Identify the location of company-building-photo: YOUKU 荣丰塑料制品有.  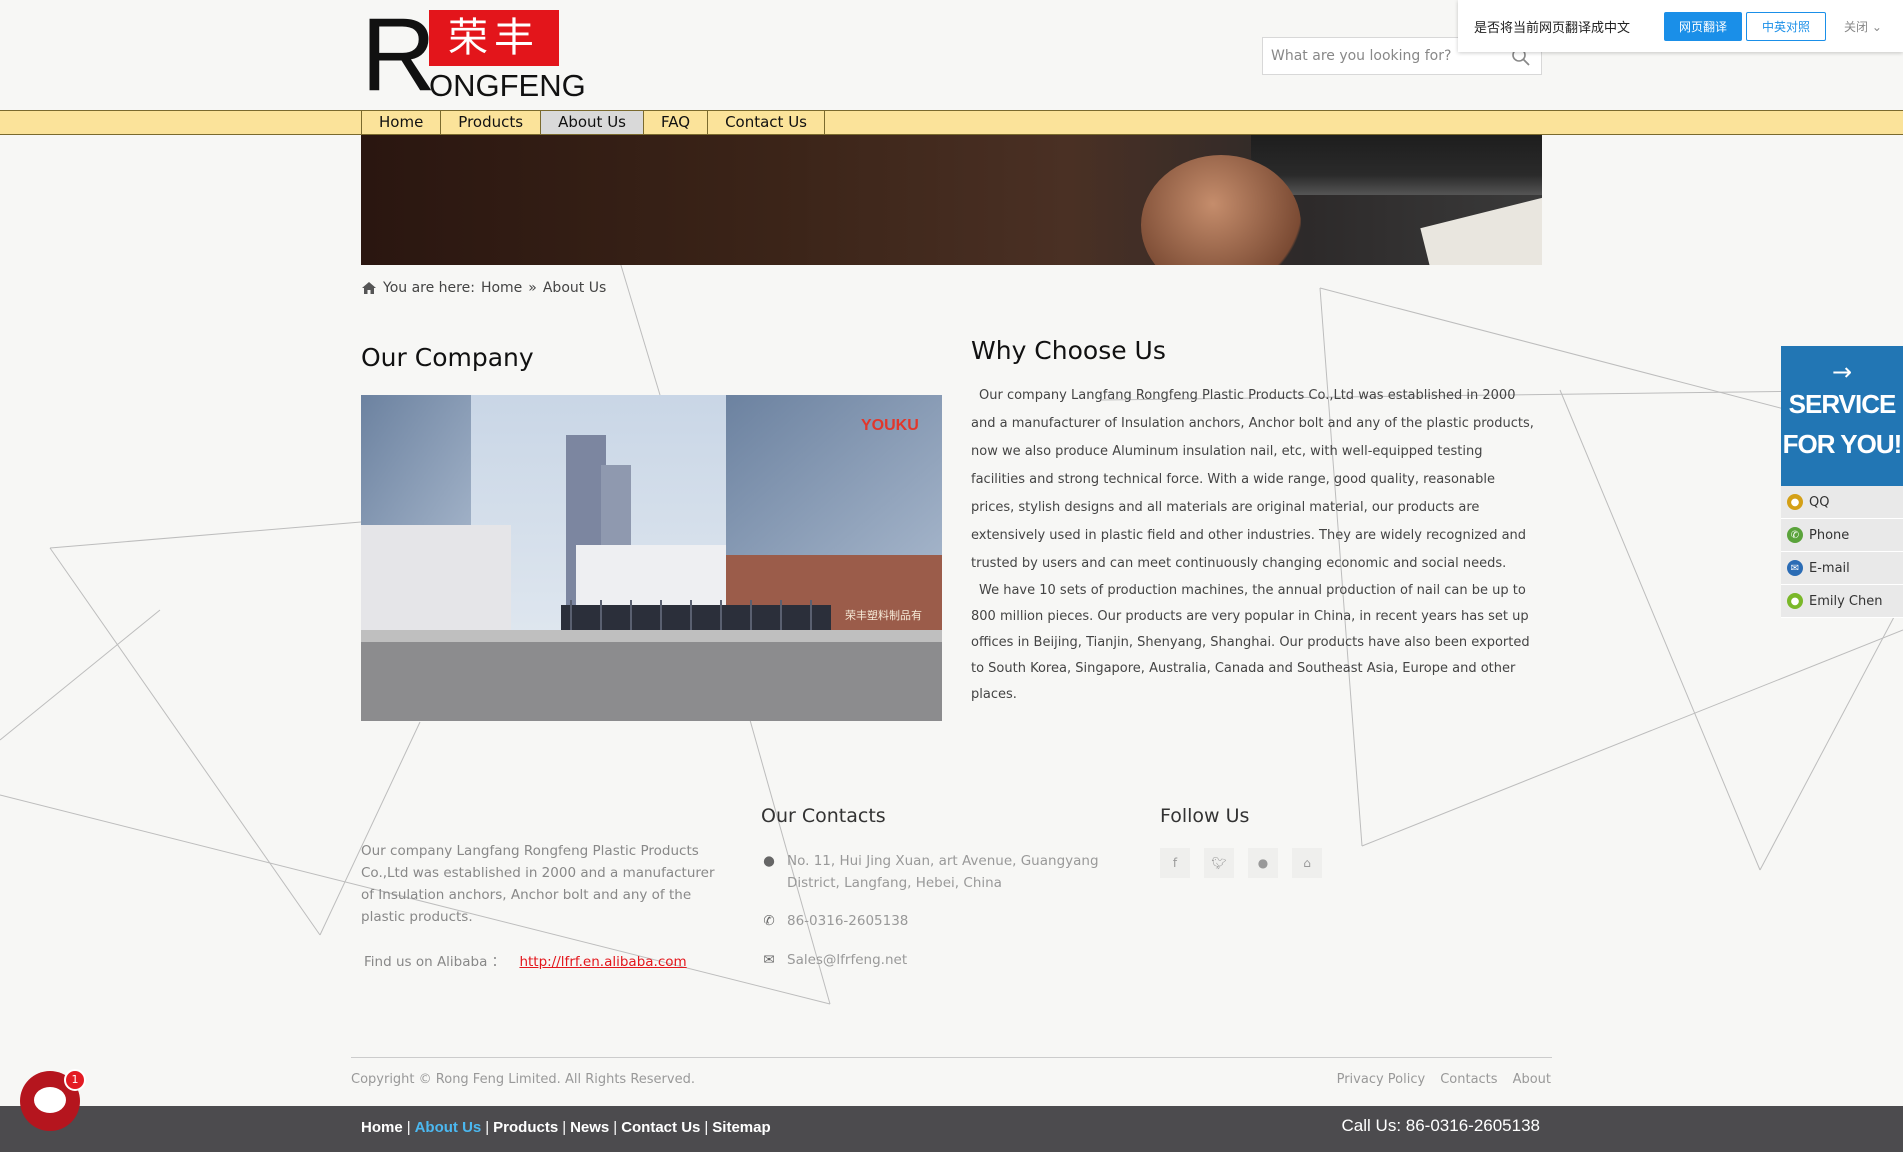
(651, 558).